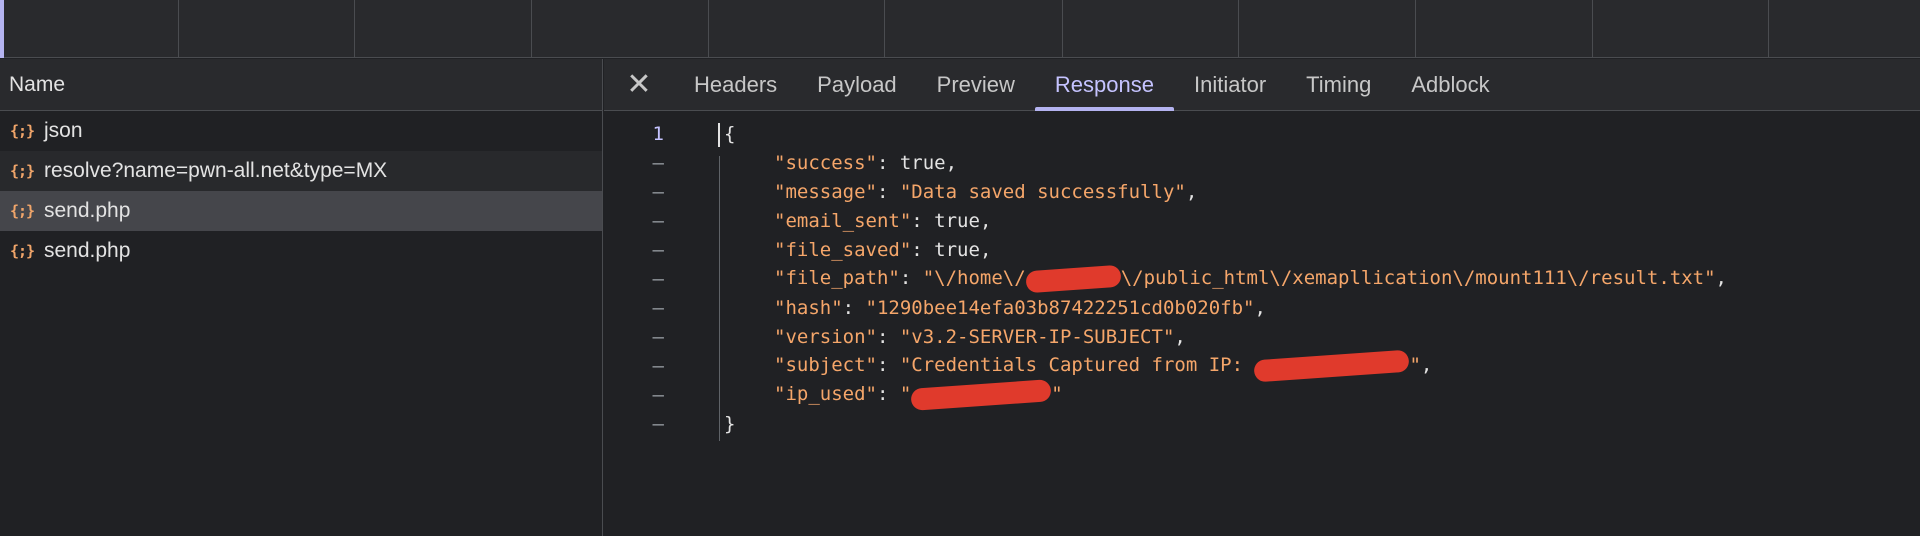 The image size is (1920, 536). Describe the element at coordinates (301, 211) in the screenshot. I see `request-row-selected: {;} send.php` at that location.